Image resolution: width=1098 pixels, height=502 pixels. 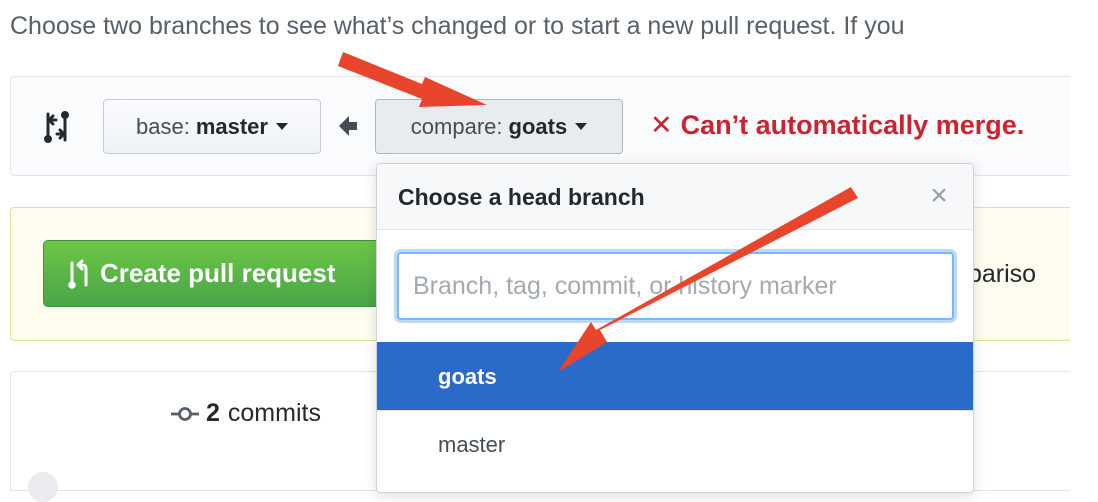 What do you see at coordinates (213, 413) in the screenshot?
I see `commits-count: 2` at bounding box center [213, 413].